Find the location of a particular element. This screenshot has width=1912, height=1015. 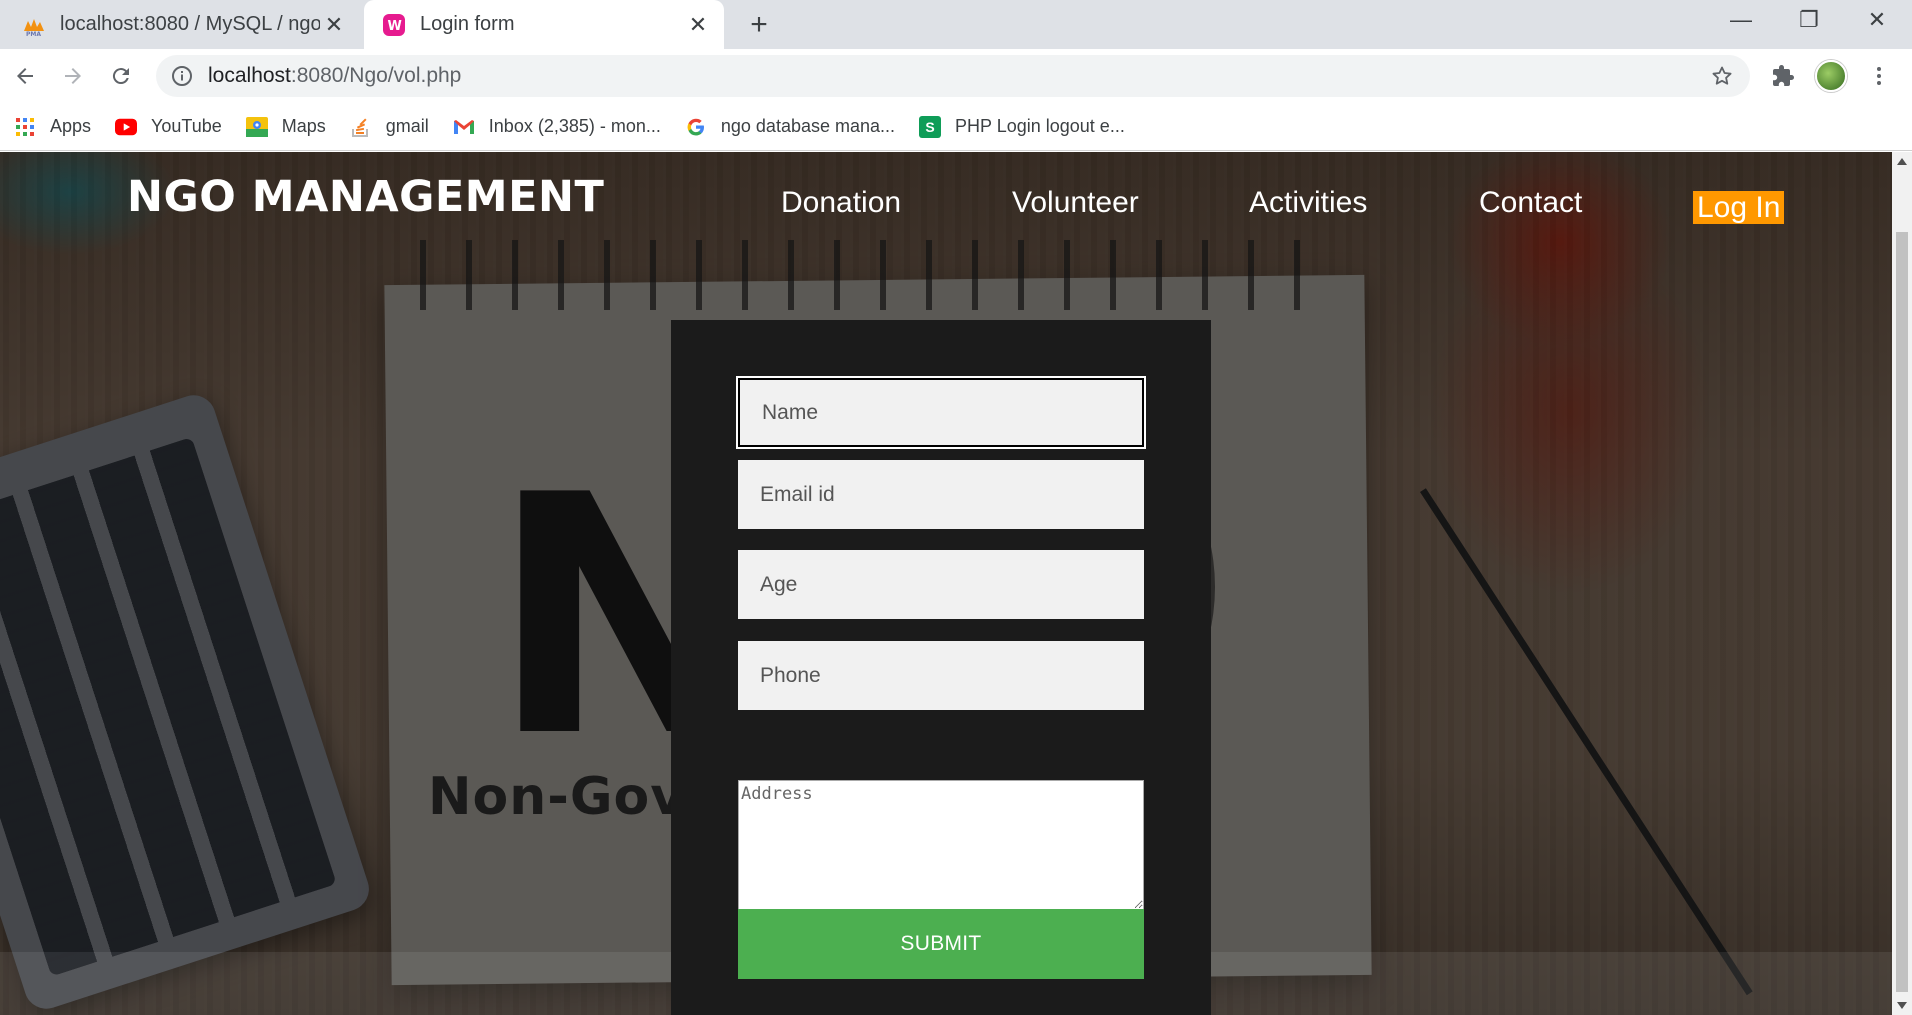

kebab-menu-icon is located at coordinates (1879, 76).